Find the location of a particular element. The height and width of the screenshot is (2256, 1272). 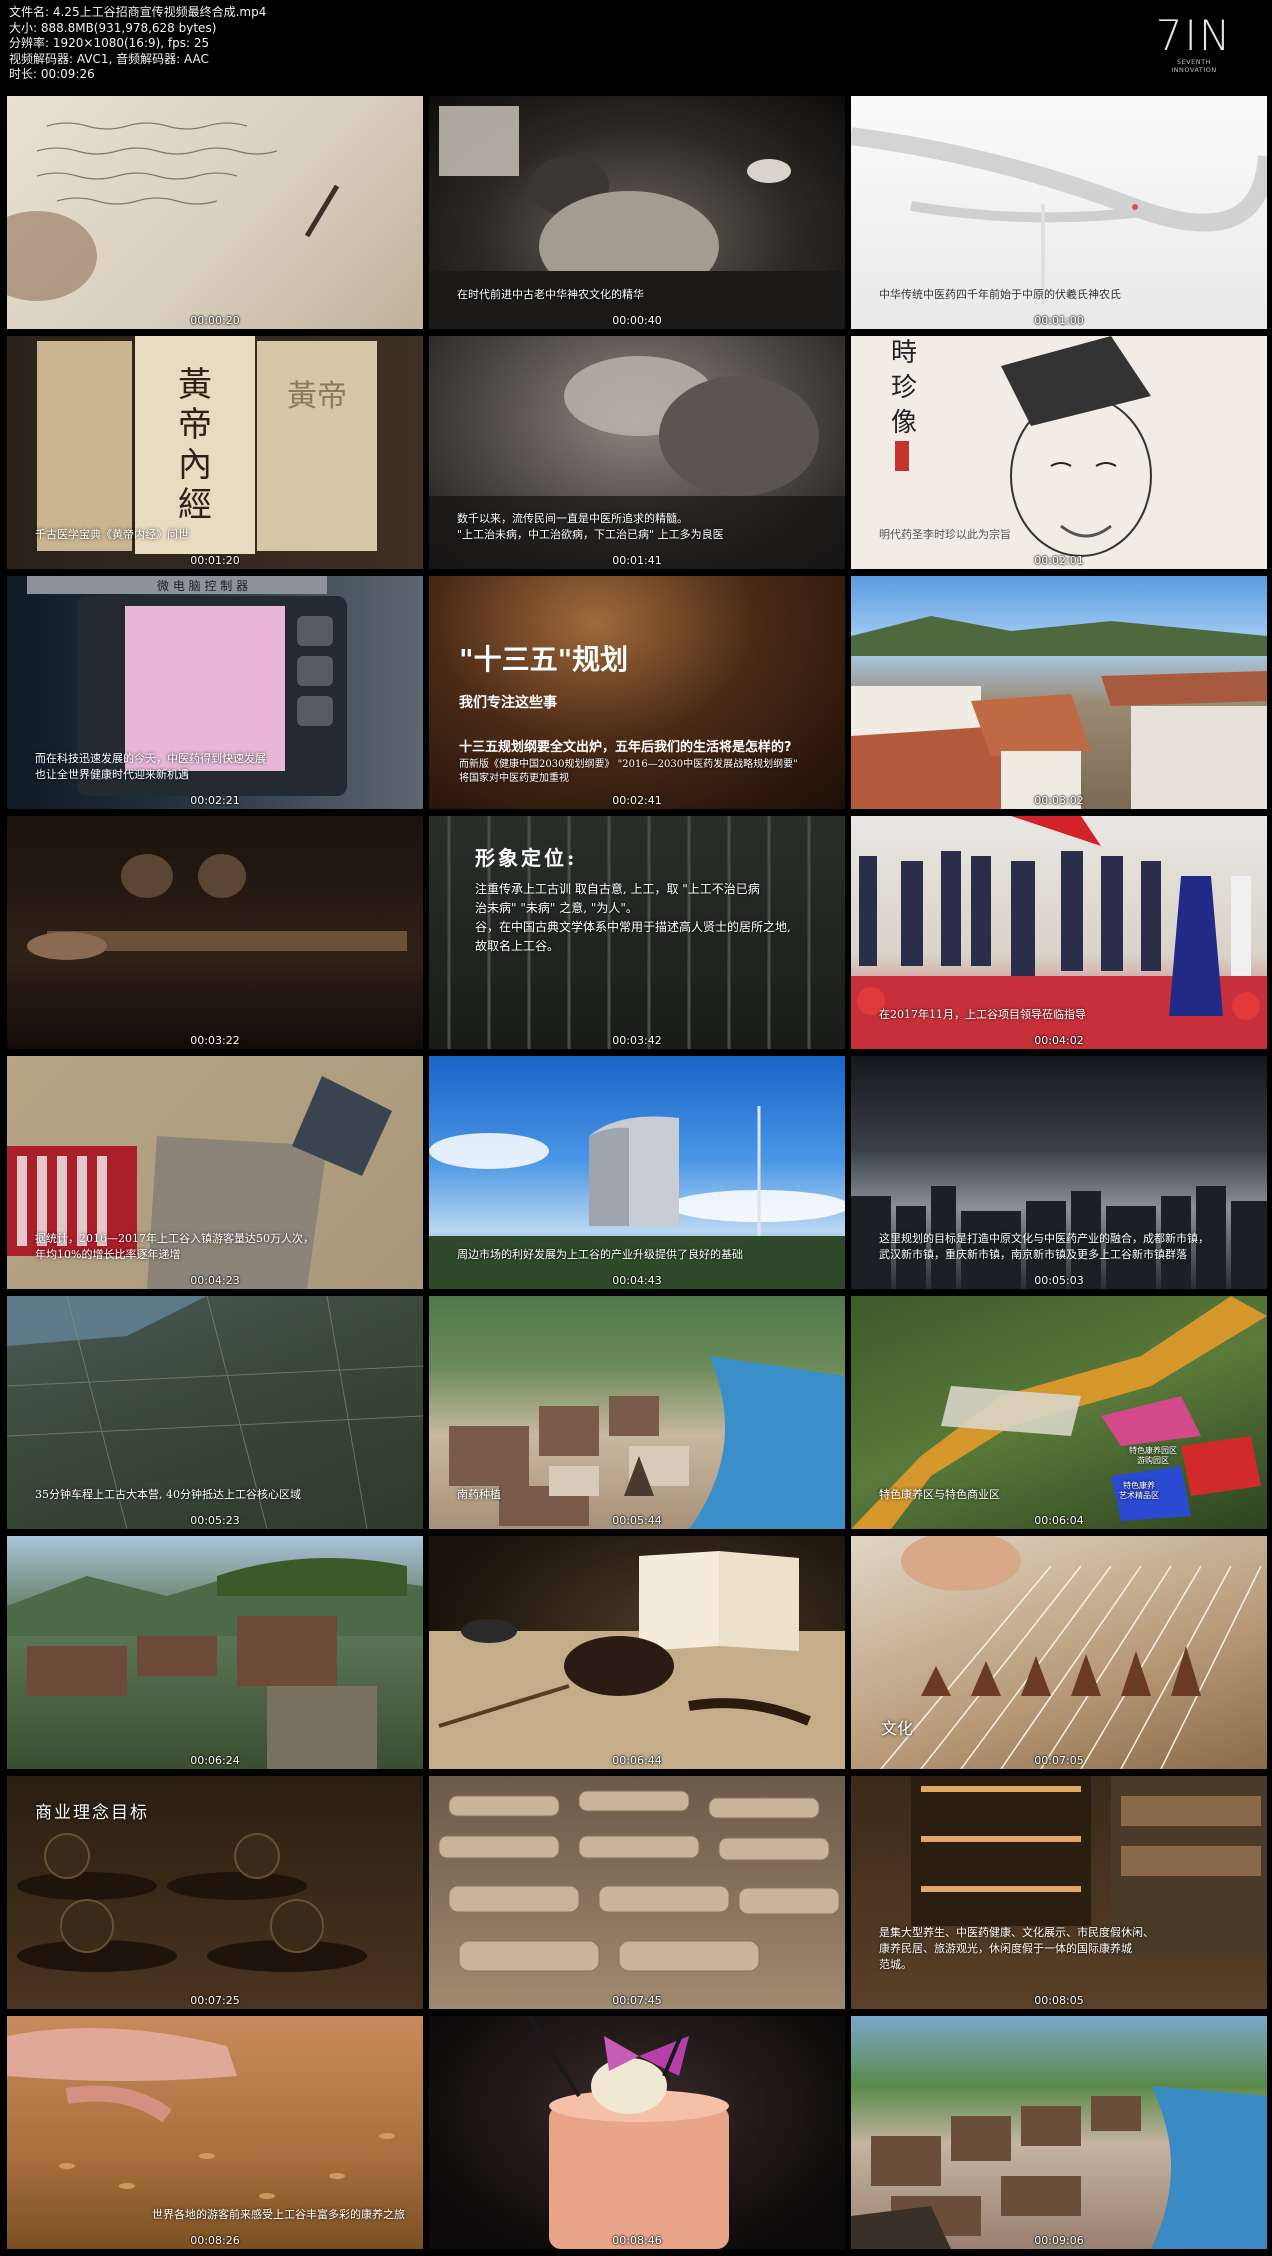

thumb-timestamp: 00:04:43 is located at coordinates (637, 1280).